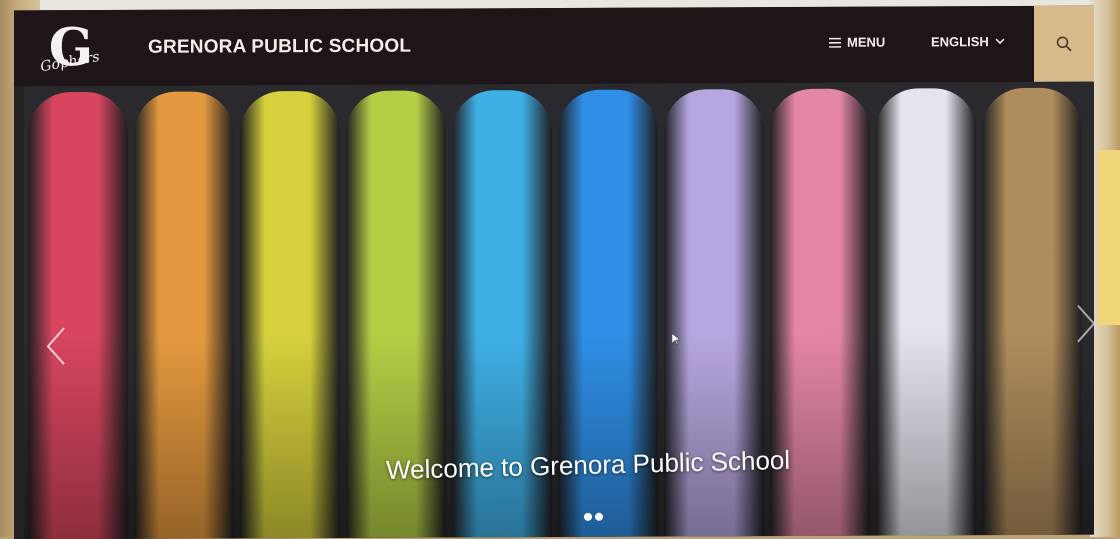  I want to click on hamburger-icon, so click(835, 42).